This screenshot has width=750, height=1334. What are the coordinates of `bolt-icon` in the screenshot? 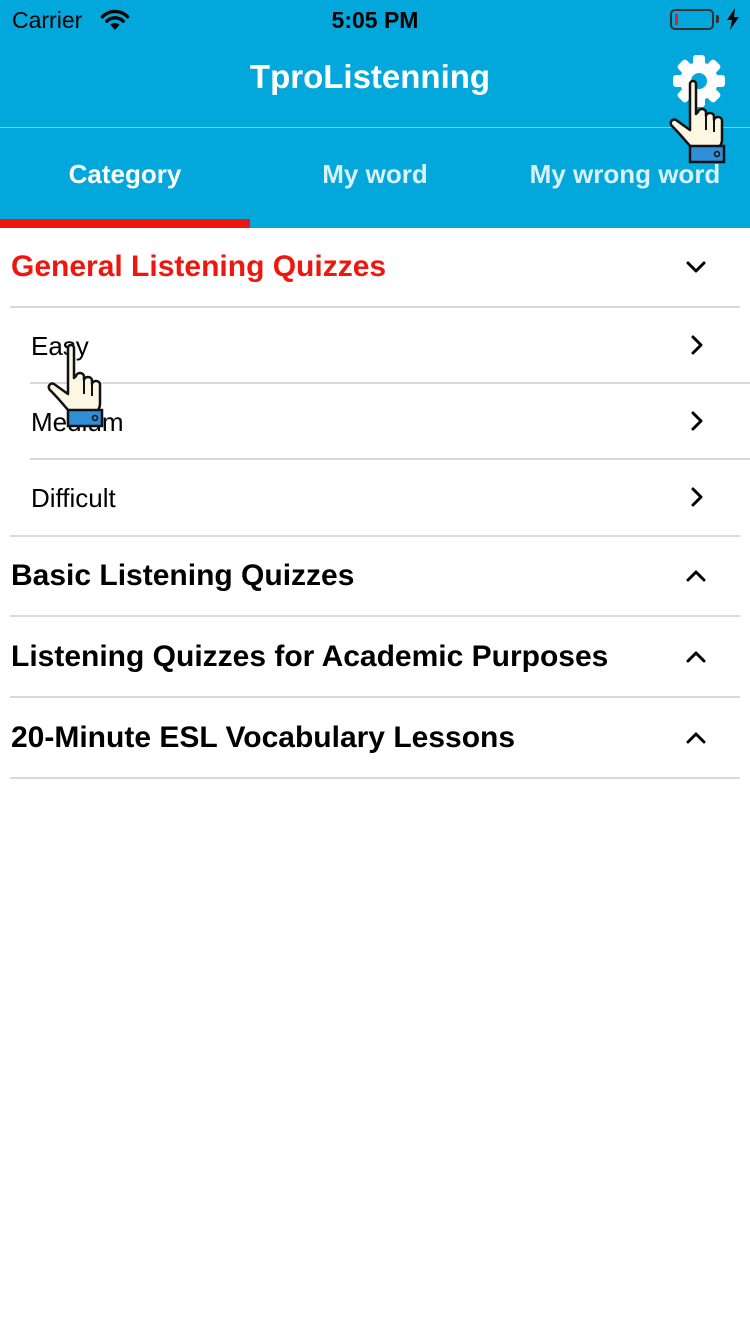 It's located at (733, 22).